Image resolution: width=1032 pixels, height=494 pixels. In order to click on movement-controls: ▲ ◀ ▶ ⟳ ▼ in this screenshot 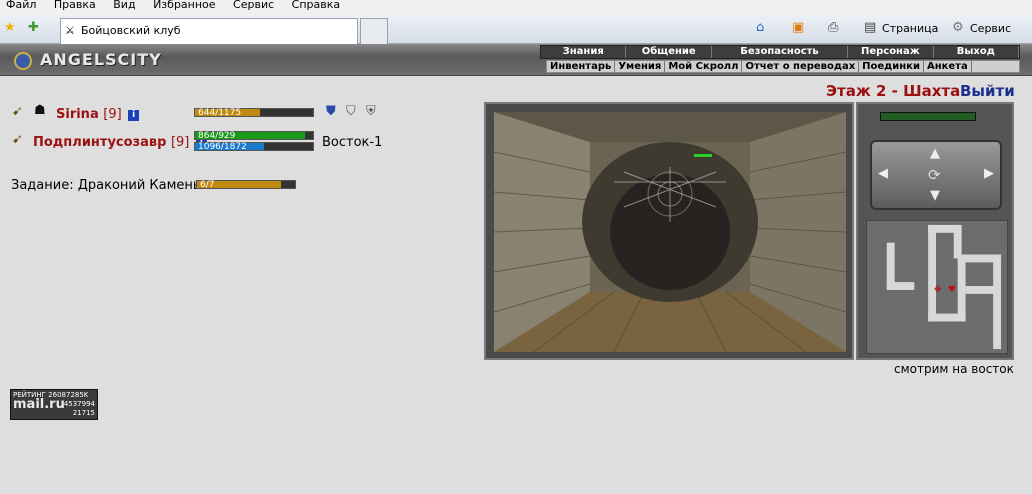, I will do `click(936, 175)`.